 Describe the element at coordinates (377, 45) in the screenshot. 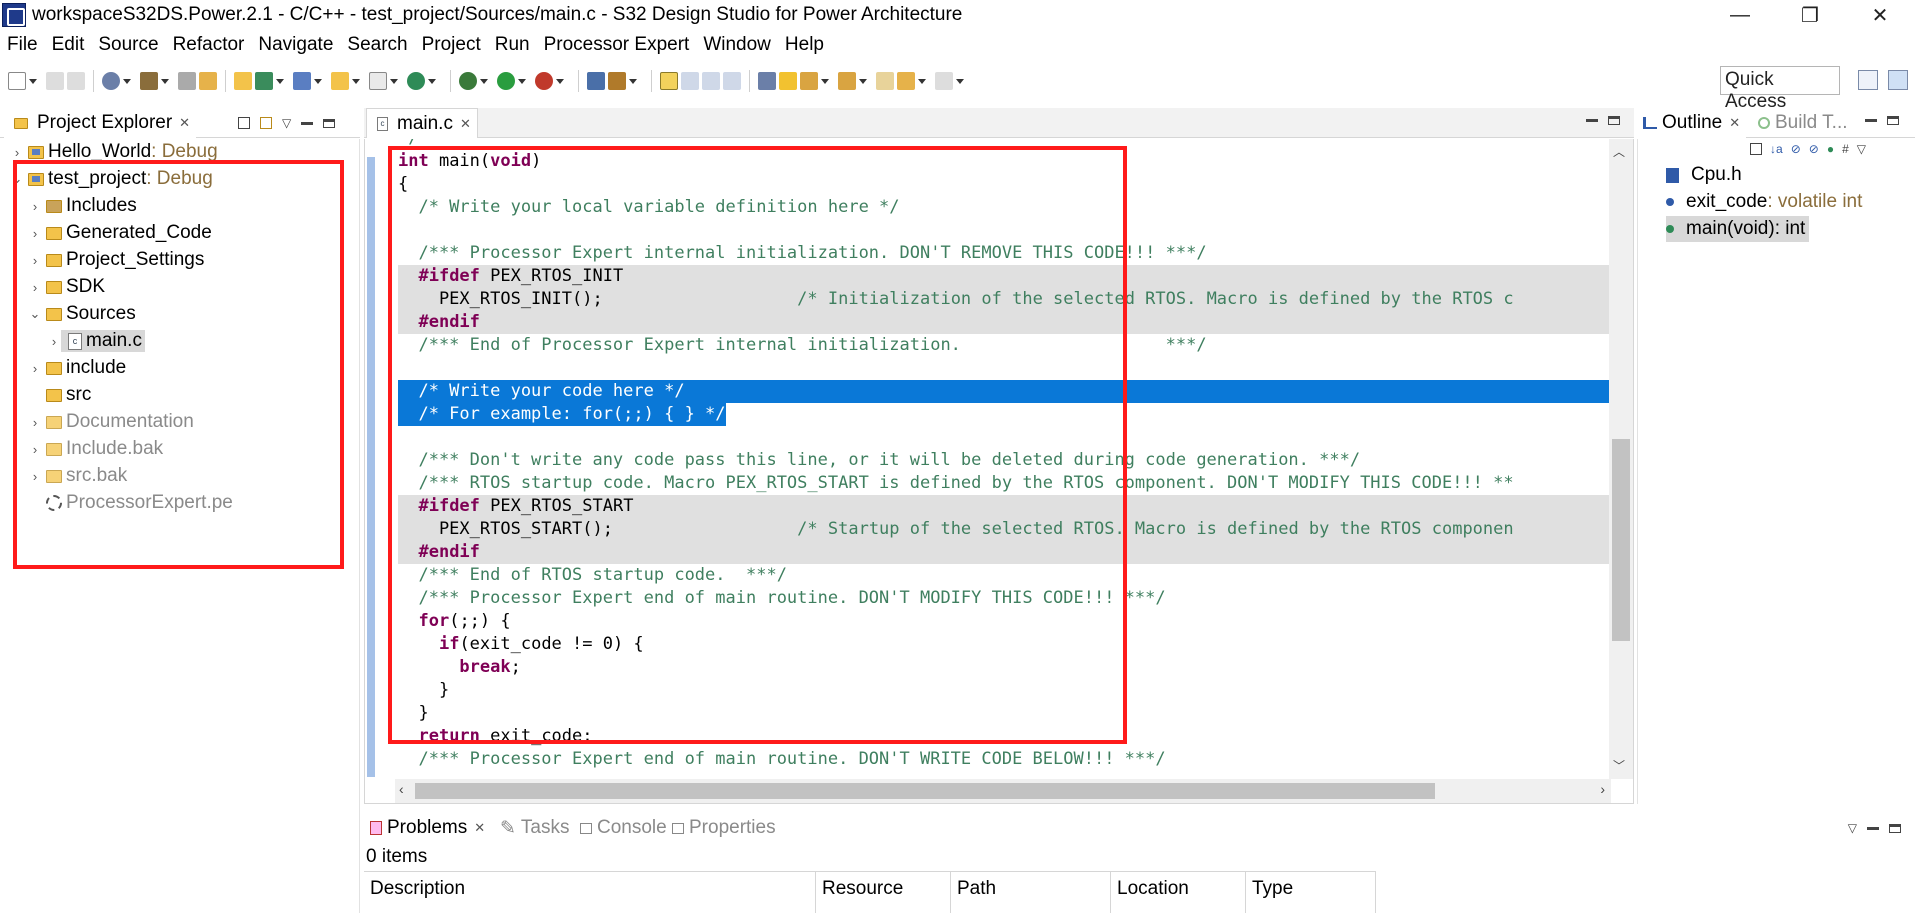

I see `menu-search: Search` at that location.